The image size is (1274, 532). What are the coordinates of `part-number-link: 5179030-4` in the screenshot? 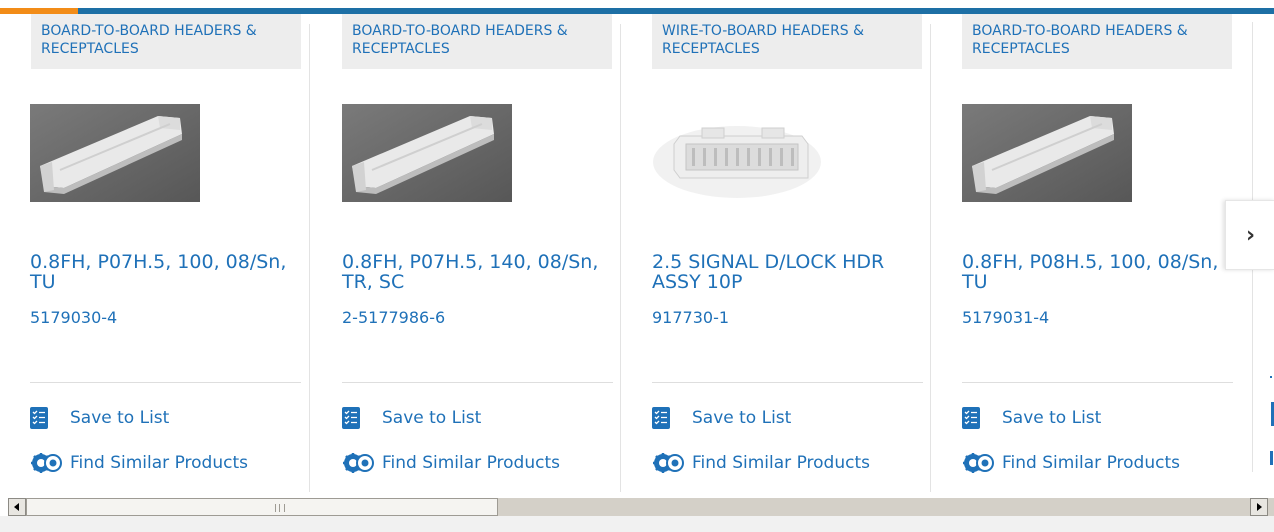 It's located at (73, 318).